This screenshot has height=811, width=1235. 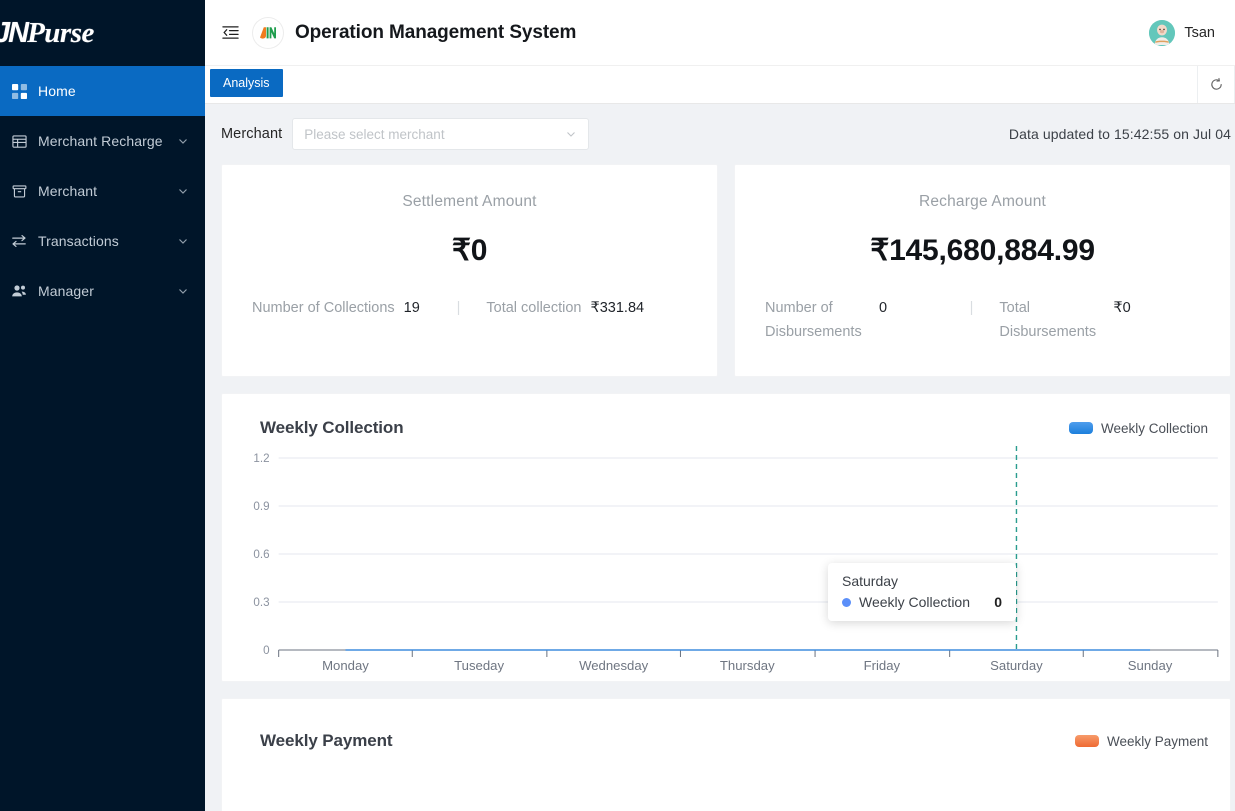 What do you see at coordinates (1048, 320) in the screenshot?
I see `stat-label: Total Disbursements` at bounding box center [1048, 320].